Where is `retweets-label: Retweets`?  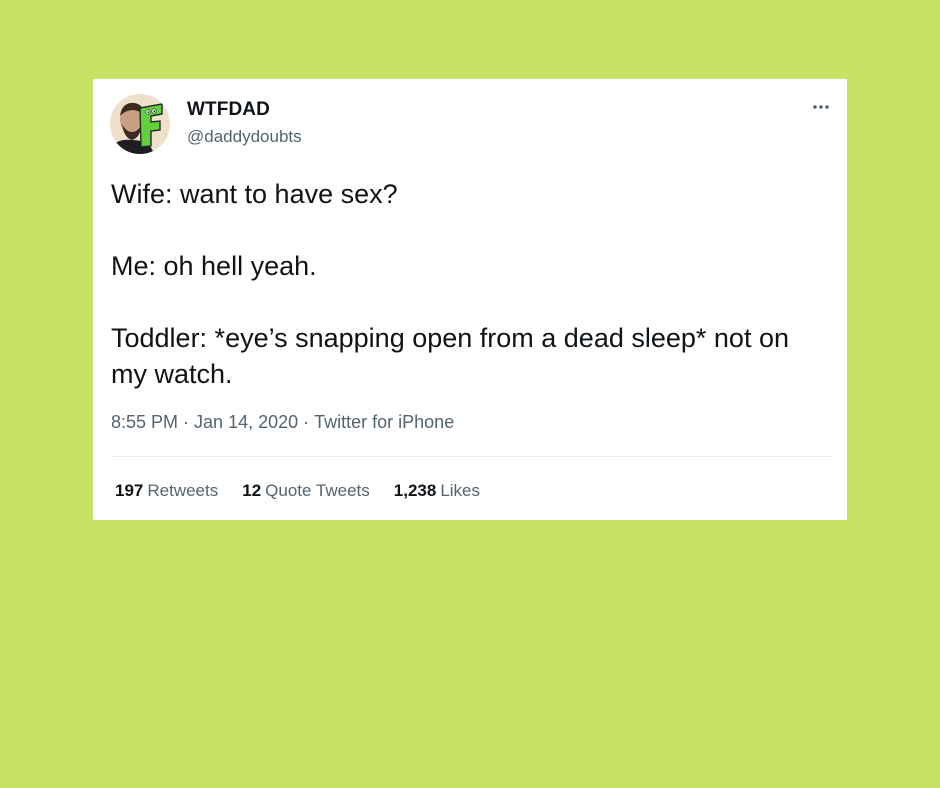
retweets-label: Retweets is located at coordinates (183, 490).